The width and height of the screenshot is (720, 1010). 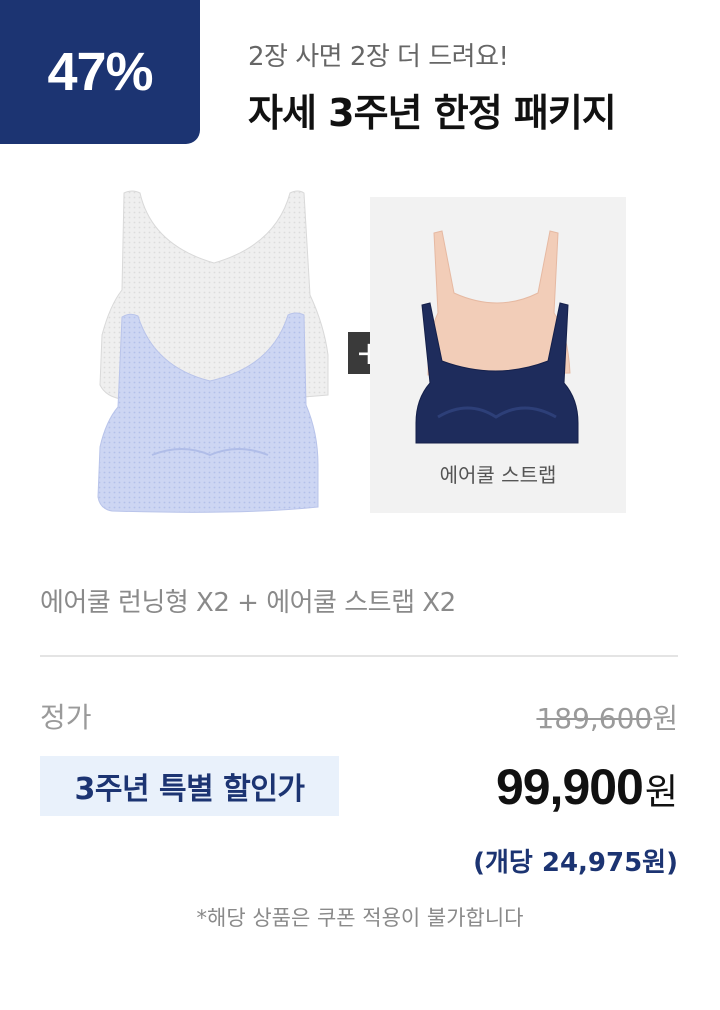 What do you see at coordinates (432, 113) in the screenshot?
I see `page-title: 자세 3주년 한정 패키지` at bounding box center [432, 113].